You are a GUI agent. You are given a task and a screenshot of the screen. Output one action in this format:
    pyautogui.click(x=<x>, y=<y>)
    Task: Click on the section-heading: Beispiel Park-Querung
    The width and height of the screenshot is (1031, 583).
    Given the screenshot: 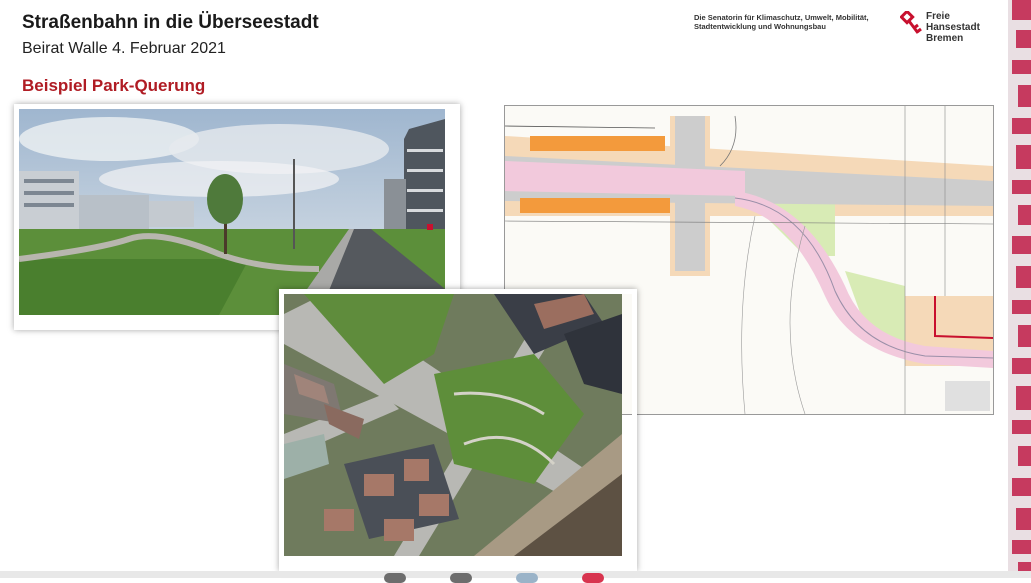 What is the action you would take?
    pyautogui.click(x=114, y=85)
    